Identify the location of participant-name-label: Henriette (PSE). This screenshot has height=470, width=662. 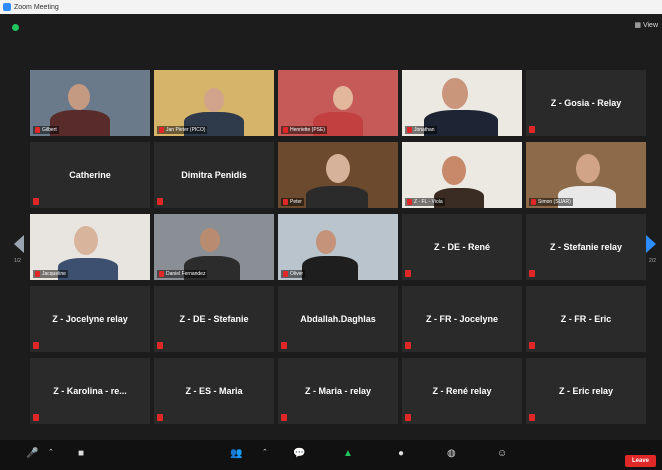
(304, 130).